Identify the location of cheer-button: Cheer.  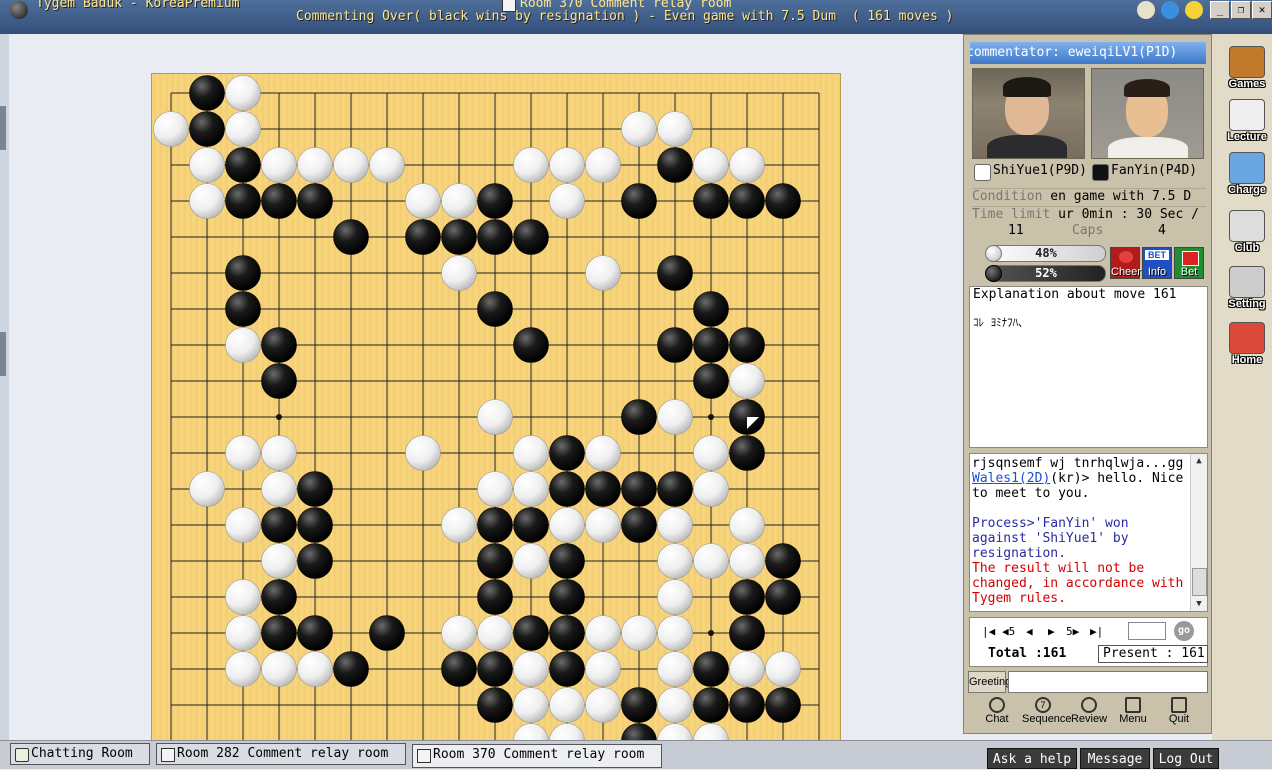
(1125, 263).